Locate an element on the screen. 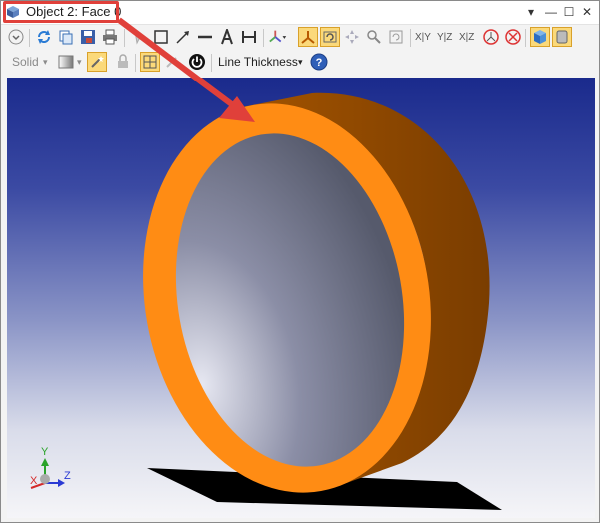  triad-y-label: Y is located at coordinates (45, 452).